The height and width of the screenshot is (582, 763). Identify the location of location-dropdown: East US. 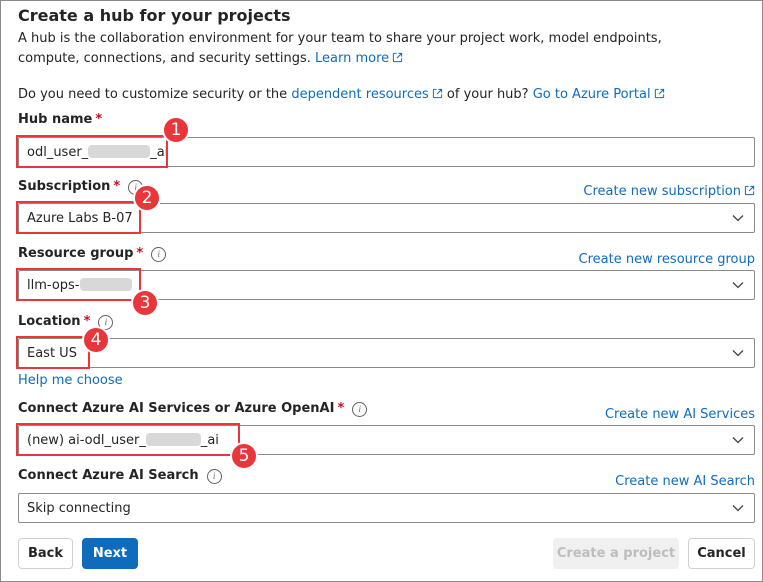
(386, 353).